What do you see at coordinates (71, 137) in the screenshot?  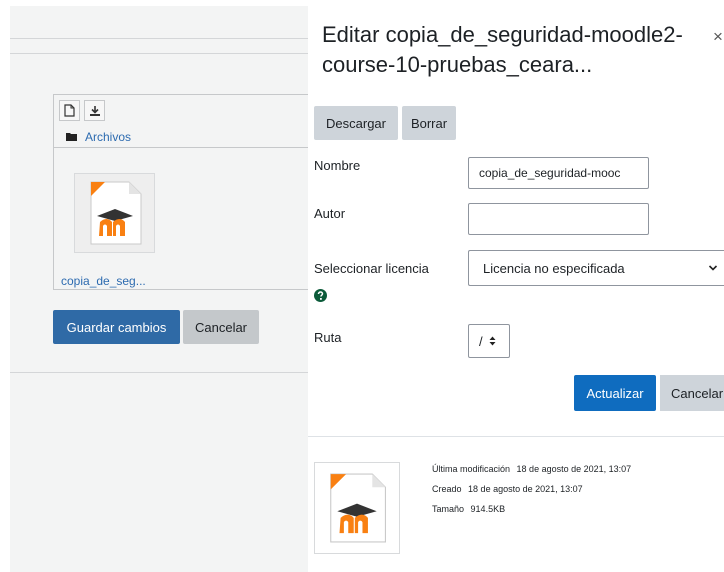 I see `folder-icon` at bounding box center [71, 137].